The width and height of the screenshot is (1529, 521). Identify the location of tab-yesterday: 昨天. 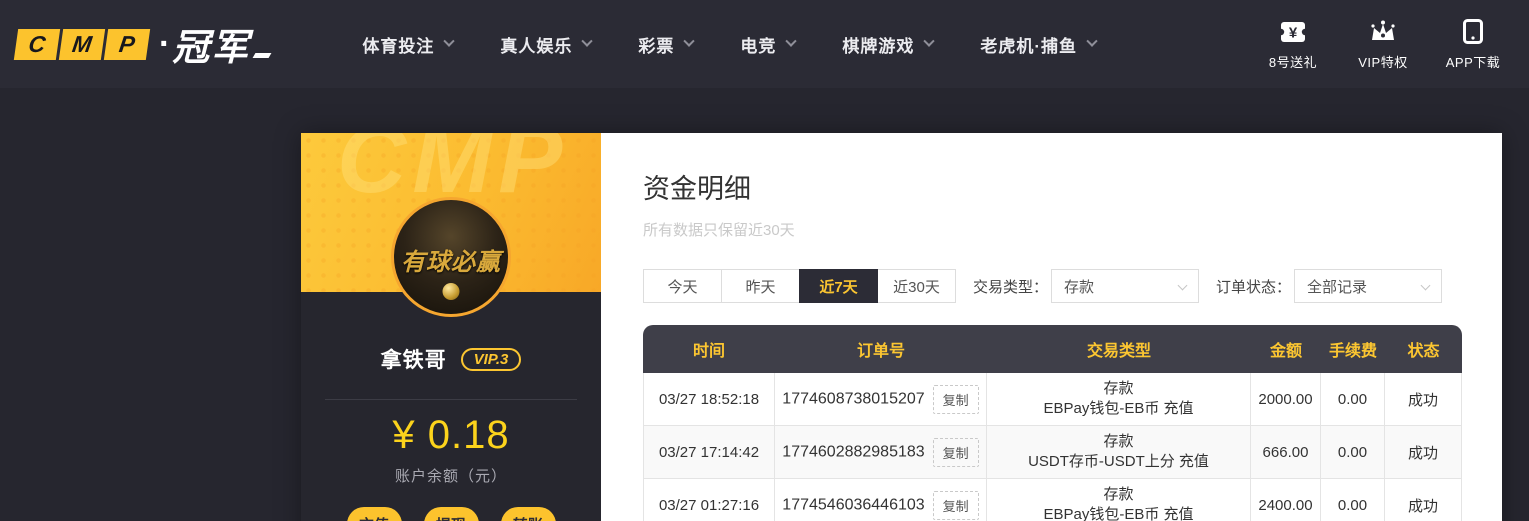
(760, 286).